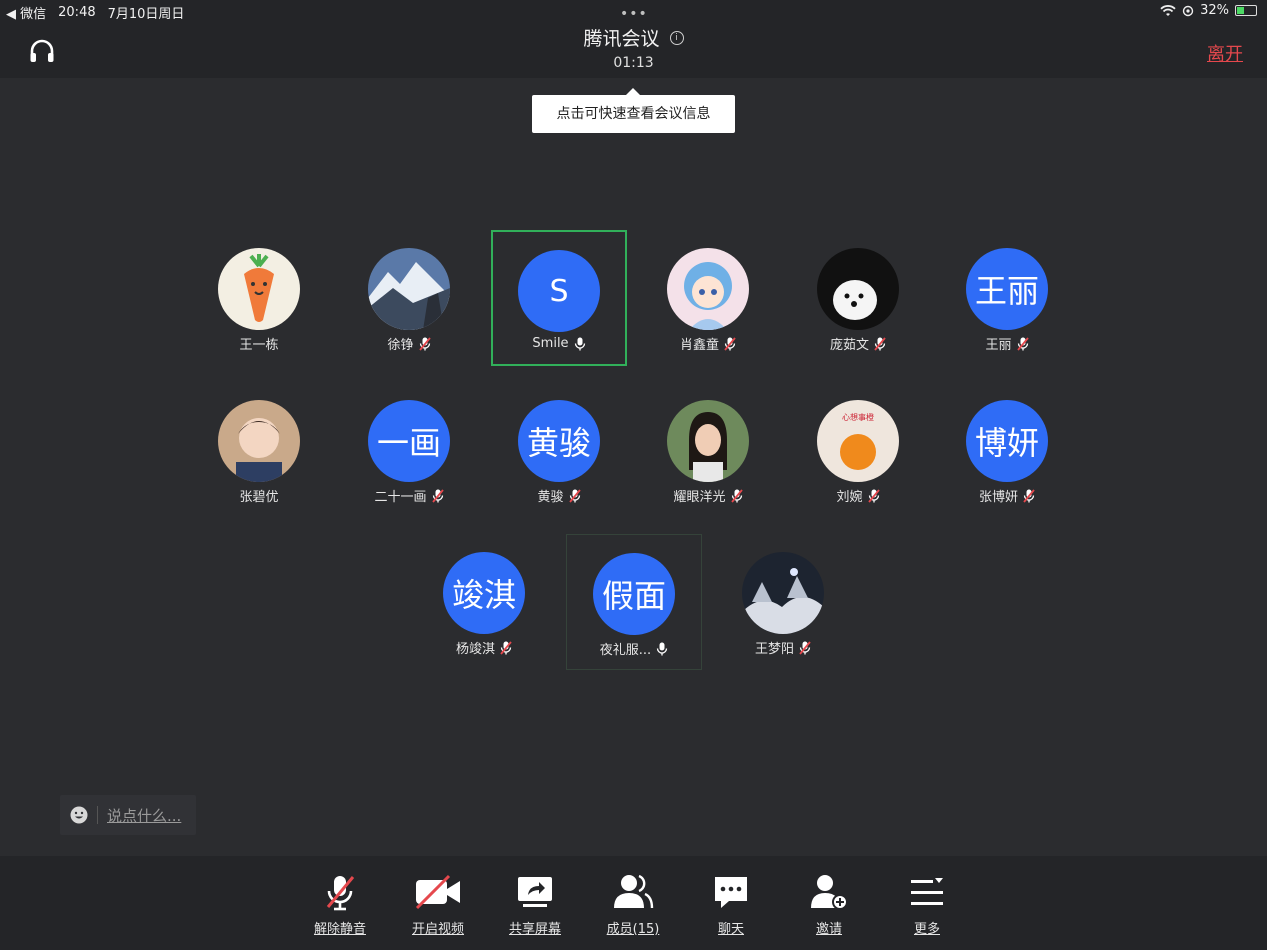 This screenshot has width=1267, height=950. I want to click on participant-tile: 心想事橙刘婉, so click(858, 450).